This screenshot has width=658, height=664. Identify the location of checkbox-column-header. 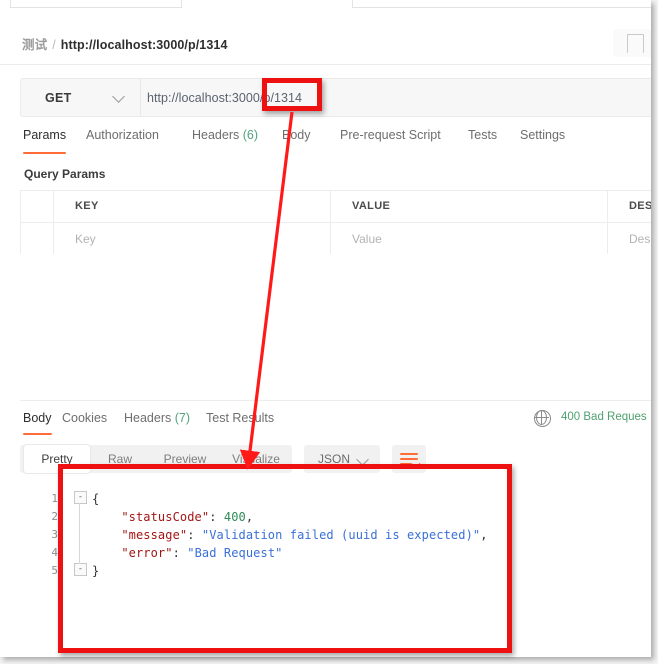
(37, 206).